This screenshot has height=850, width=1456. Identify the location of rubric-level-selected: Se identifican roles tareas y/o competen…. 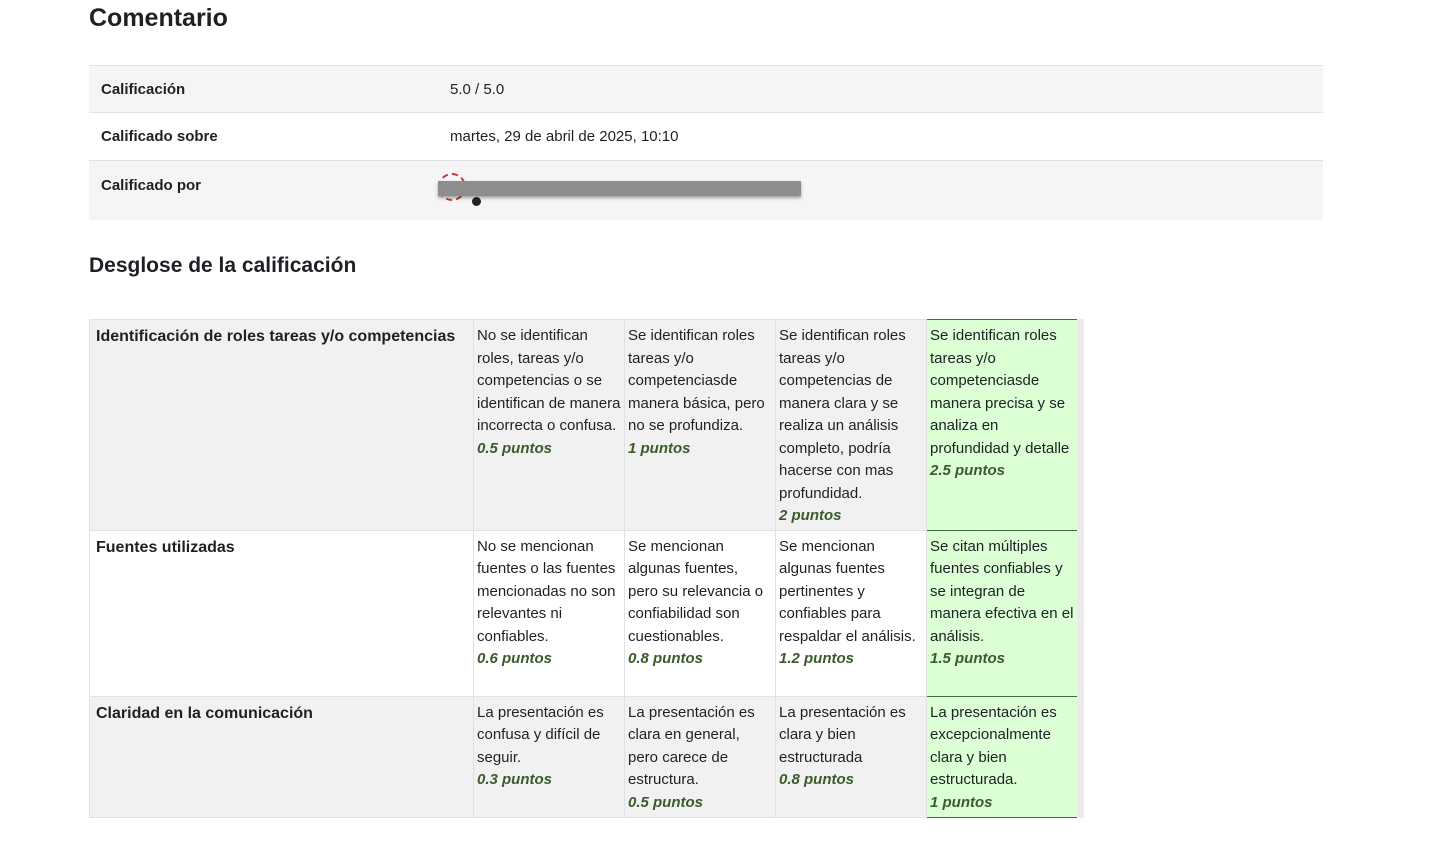
(1005, 425).